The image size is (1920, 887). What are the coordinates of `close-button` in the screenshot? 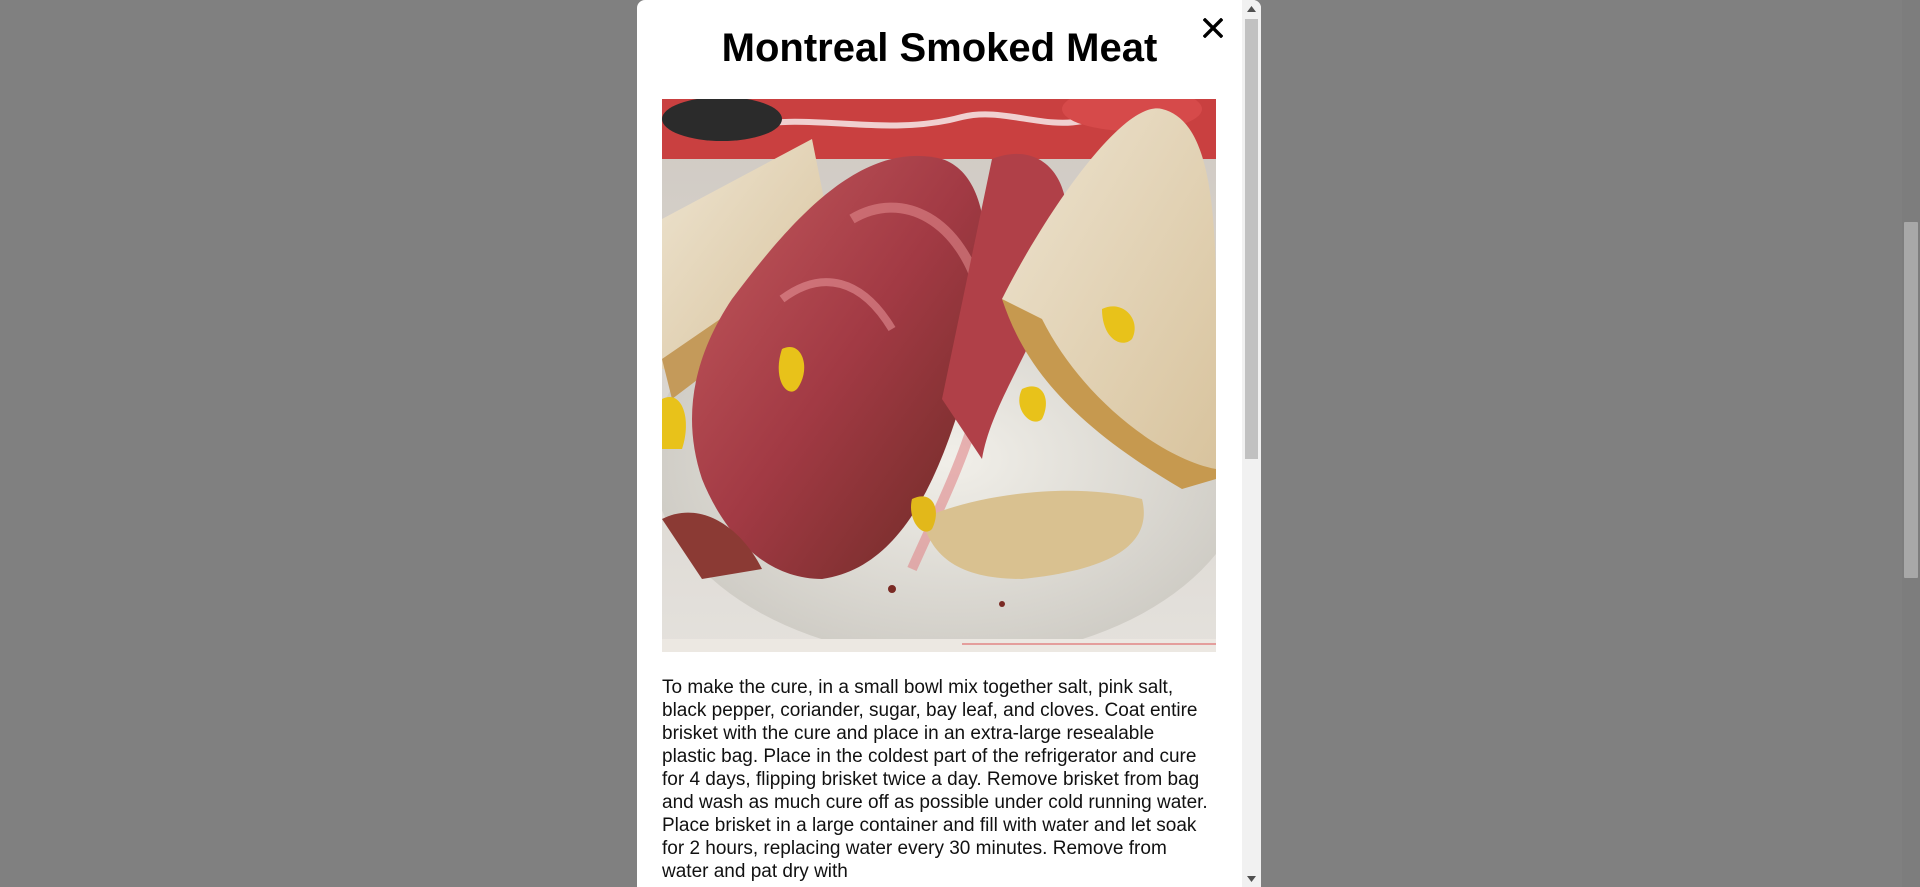 It's located at (1213, 28).